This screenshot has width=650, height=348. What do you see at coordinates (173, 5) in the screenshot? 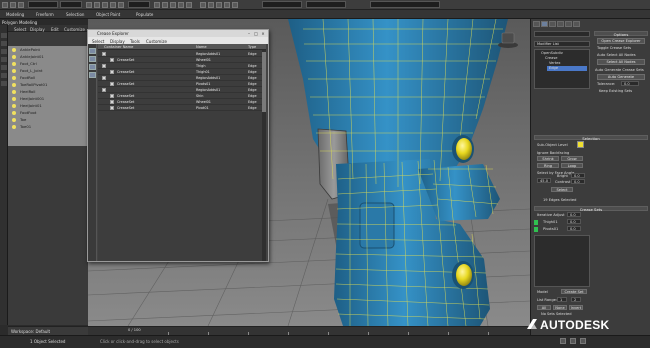
I see `percent-snap-icon` at bounding box center [173, 5].